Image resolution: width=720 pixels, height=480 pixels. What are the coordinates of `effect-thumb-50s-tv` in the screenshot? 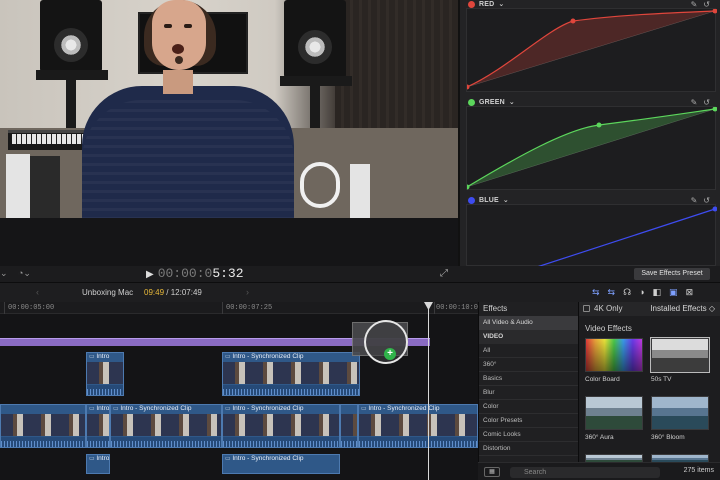 It's located at (680, 355).